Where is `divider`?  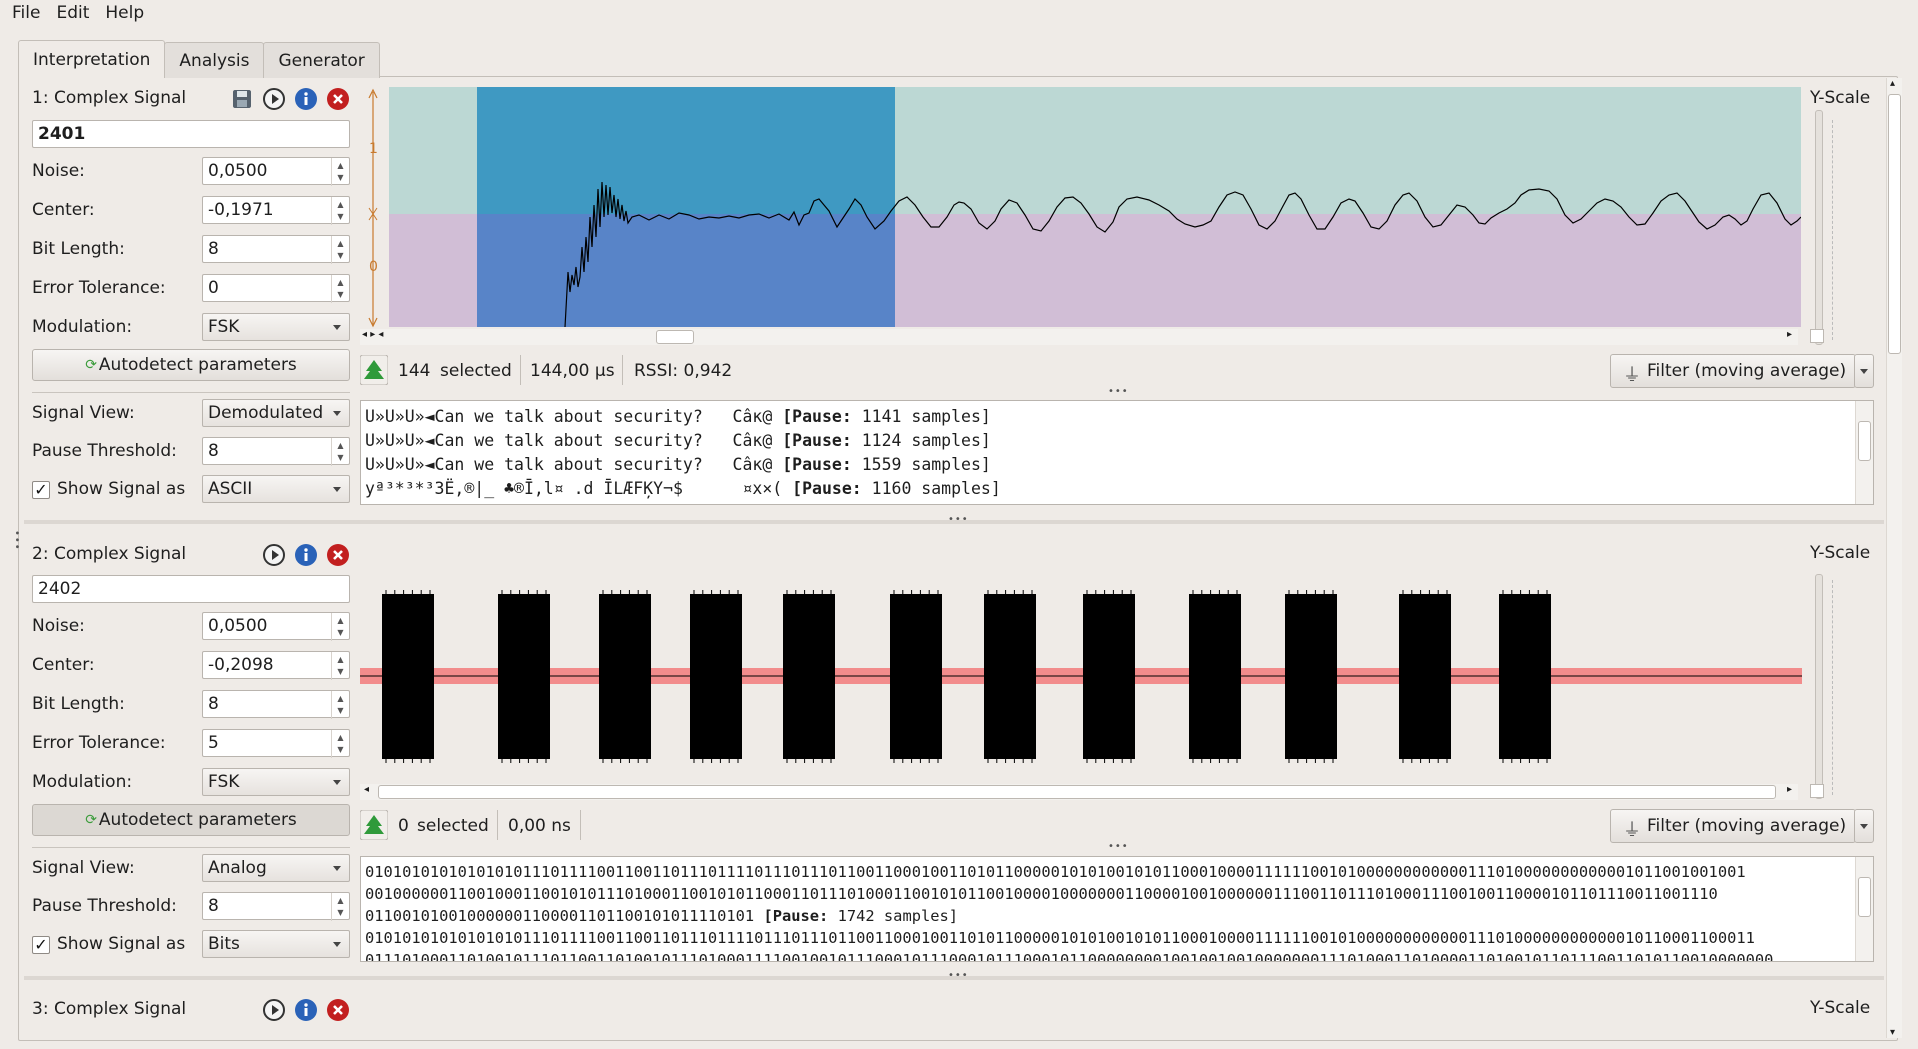
divider is located at coordinates (191, 392).